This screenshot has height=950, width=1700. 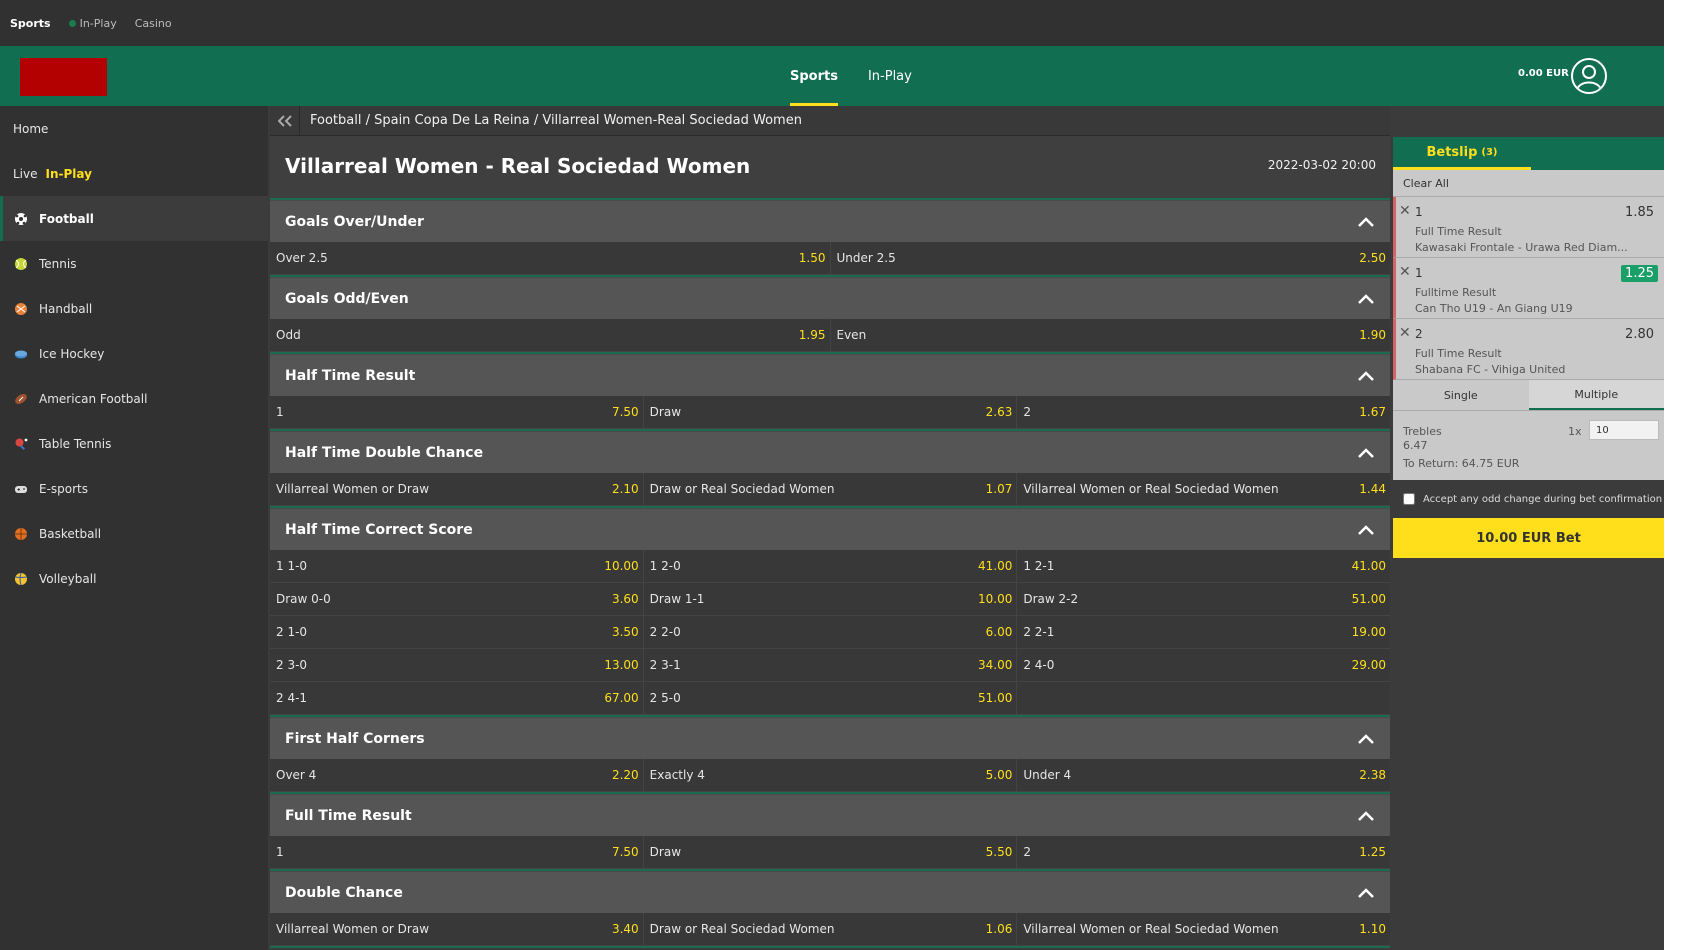 I want to click on selection-label: Under 4, so click(x=1047, y=775).